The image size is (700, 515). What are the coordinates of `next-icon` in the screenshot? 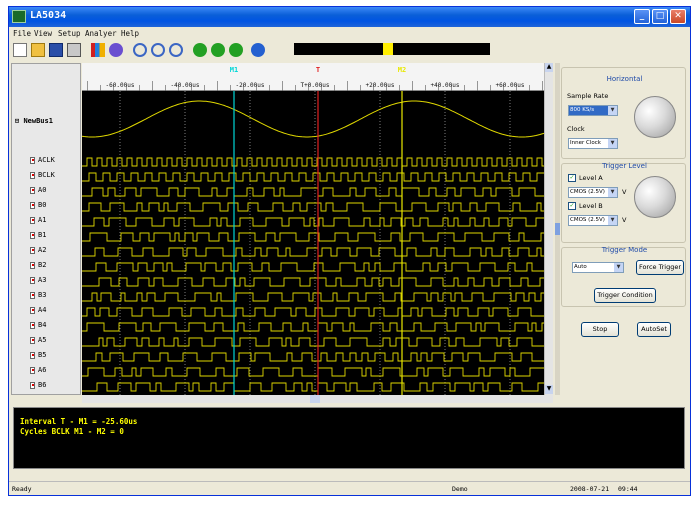 It's located at (236, 50).